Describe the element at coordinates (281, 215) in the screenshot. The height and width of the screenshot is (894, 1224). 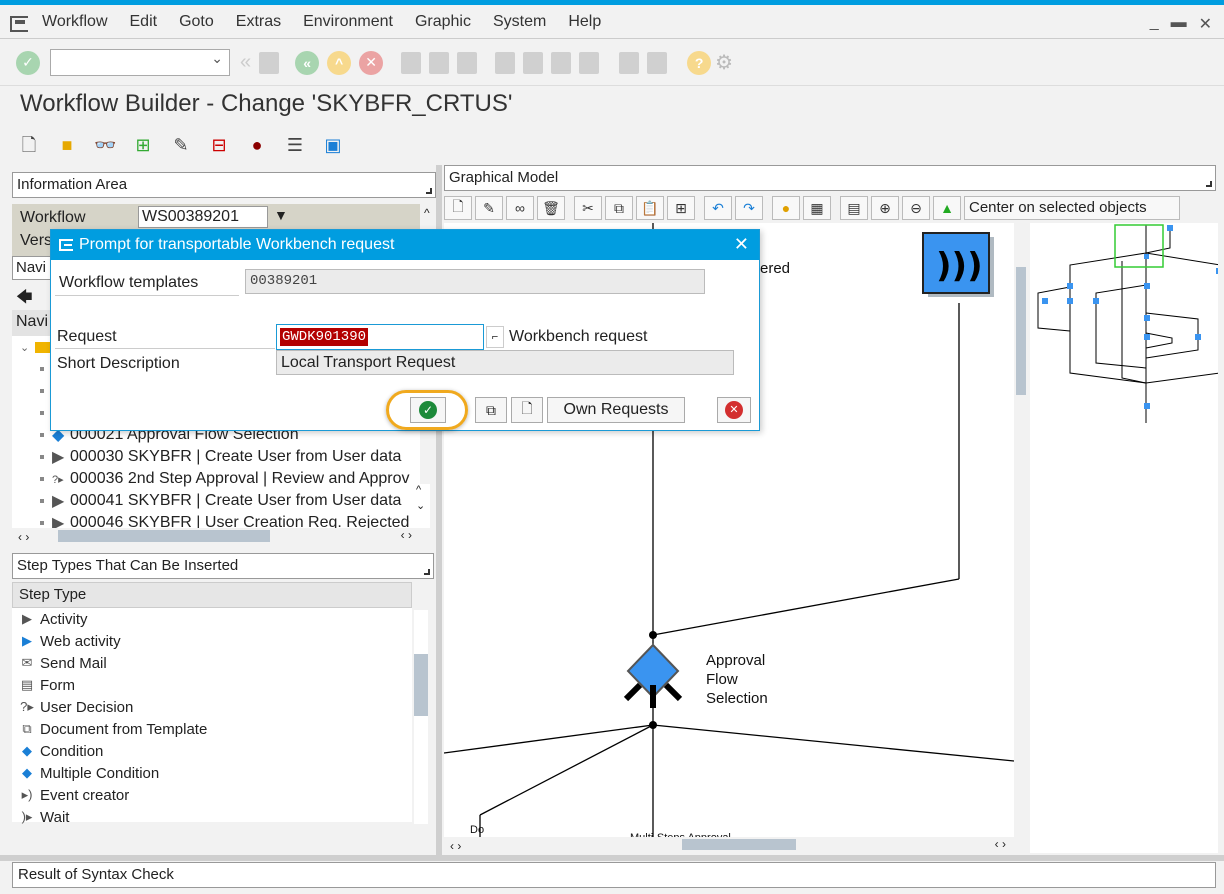
I see `dropdown-triangle-icon: ▼` at that location.